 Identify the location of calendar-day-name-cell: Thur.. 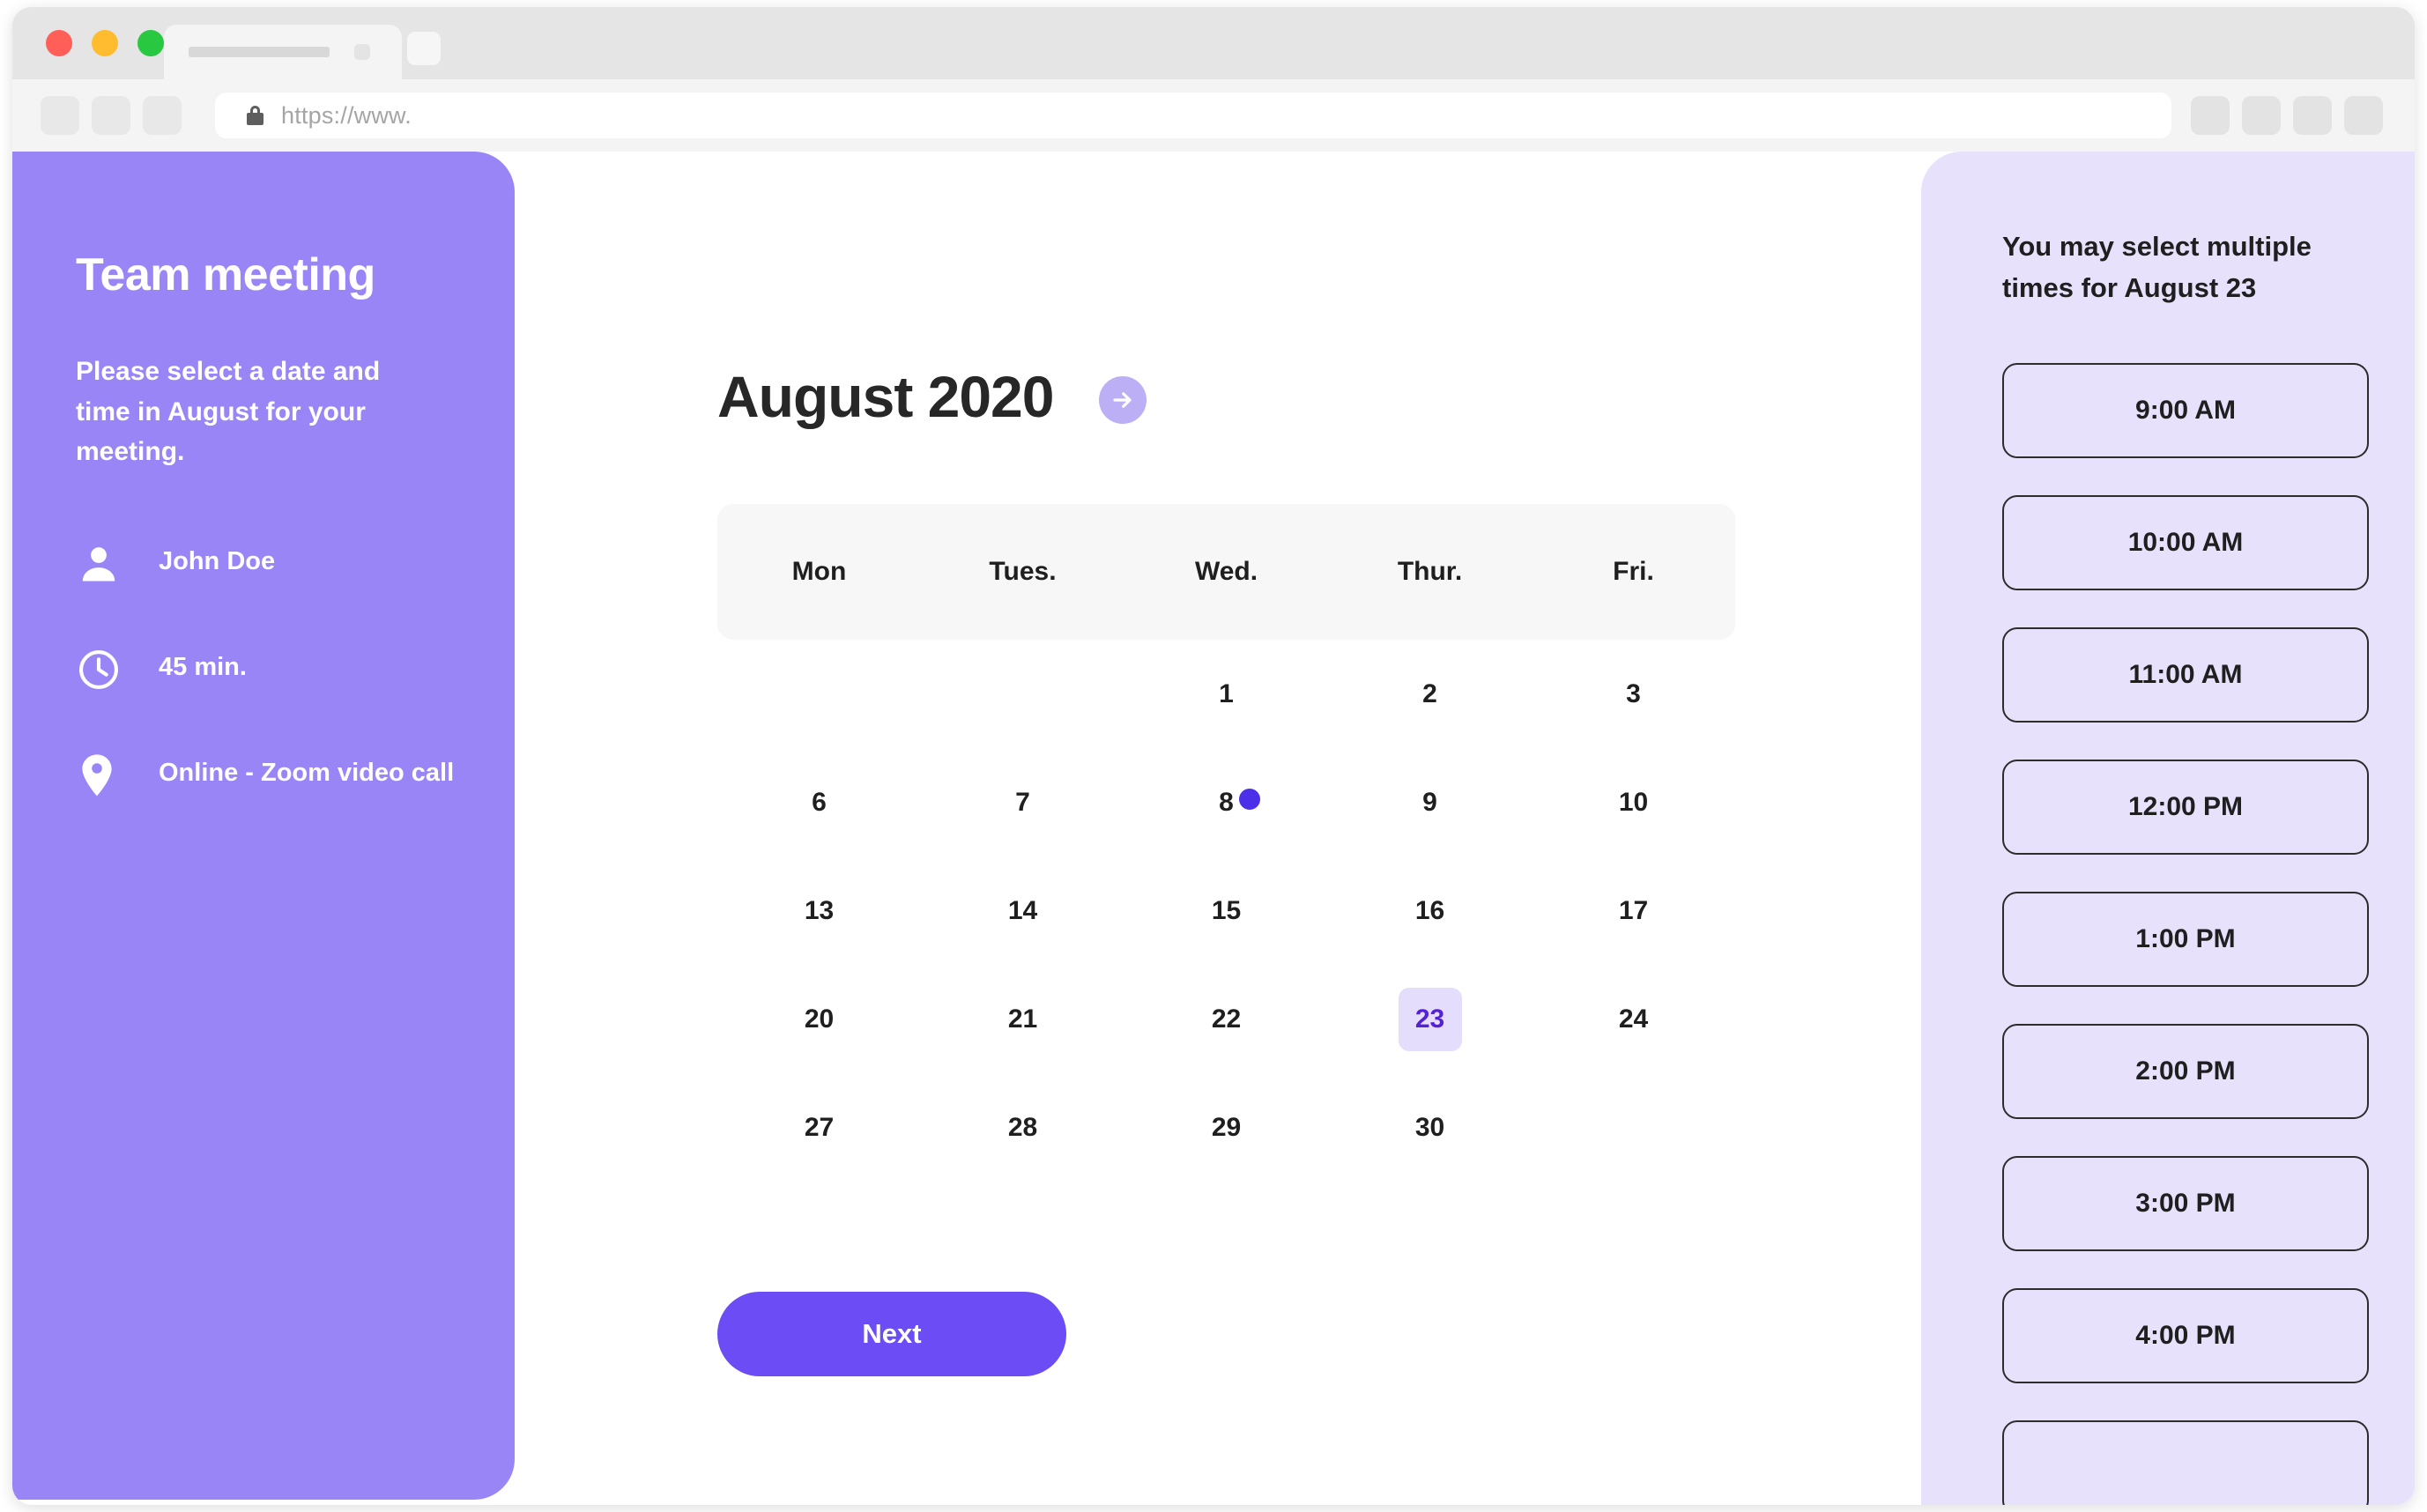
(1430, 572).